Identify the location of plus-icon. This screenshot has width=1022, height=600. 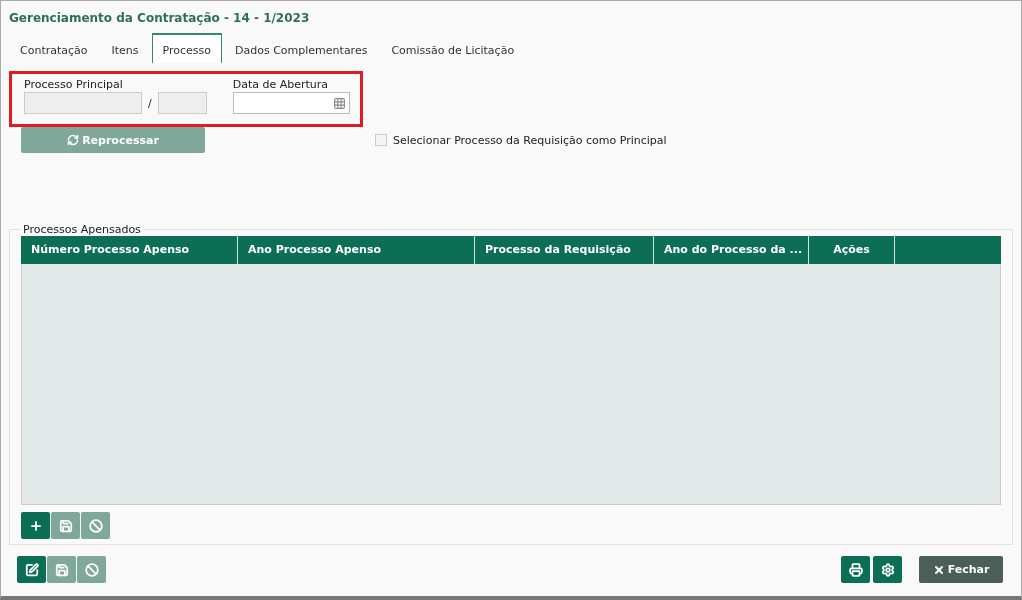
(35, 525).